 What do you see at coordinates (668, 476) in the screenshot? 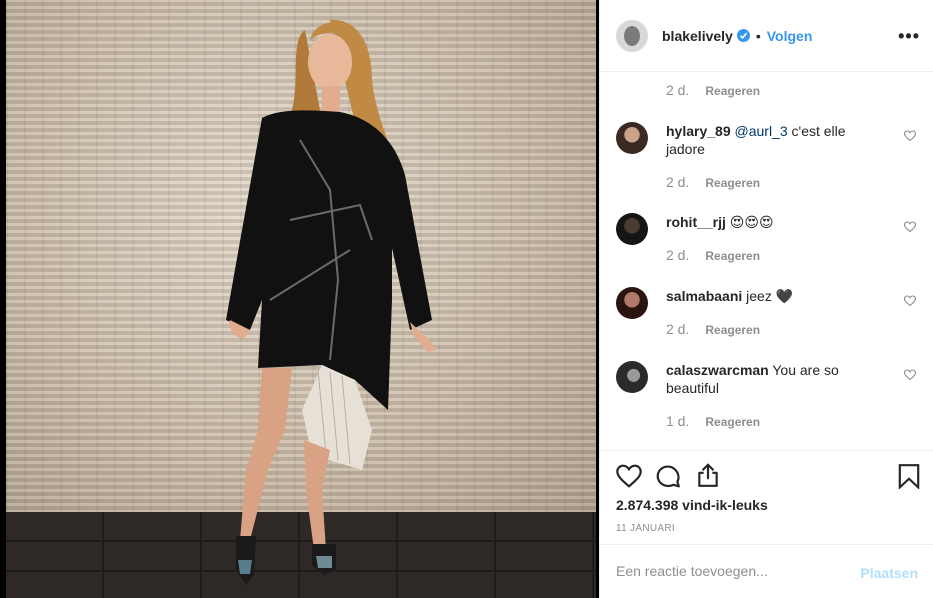
I see `comment-bubble-icon` at bounding box center [668, 476].